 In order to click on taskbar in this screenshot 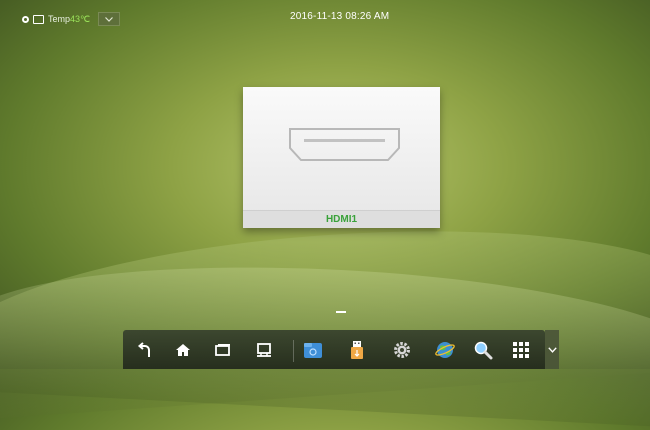, I will do `click(334, 349)`.